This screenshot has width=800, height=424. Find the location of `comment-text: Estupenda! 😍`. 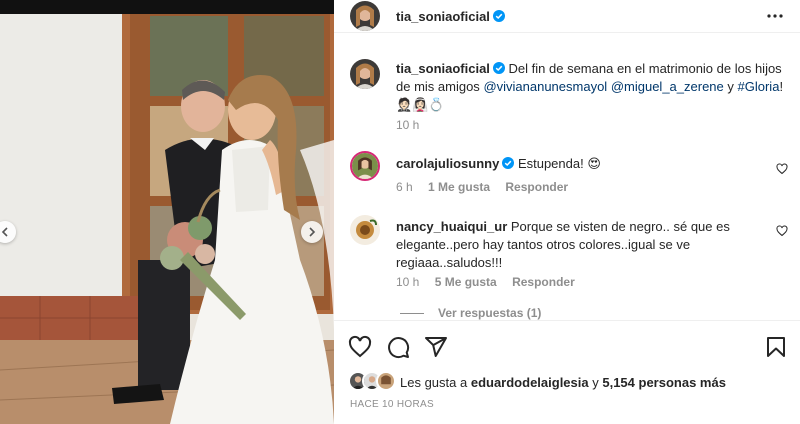

comment-text: Estupenda! 😍 is located at coordinates (559, 163).